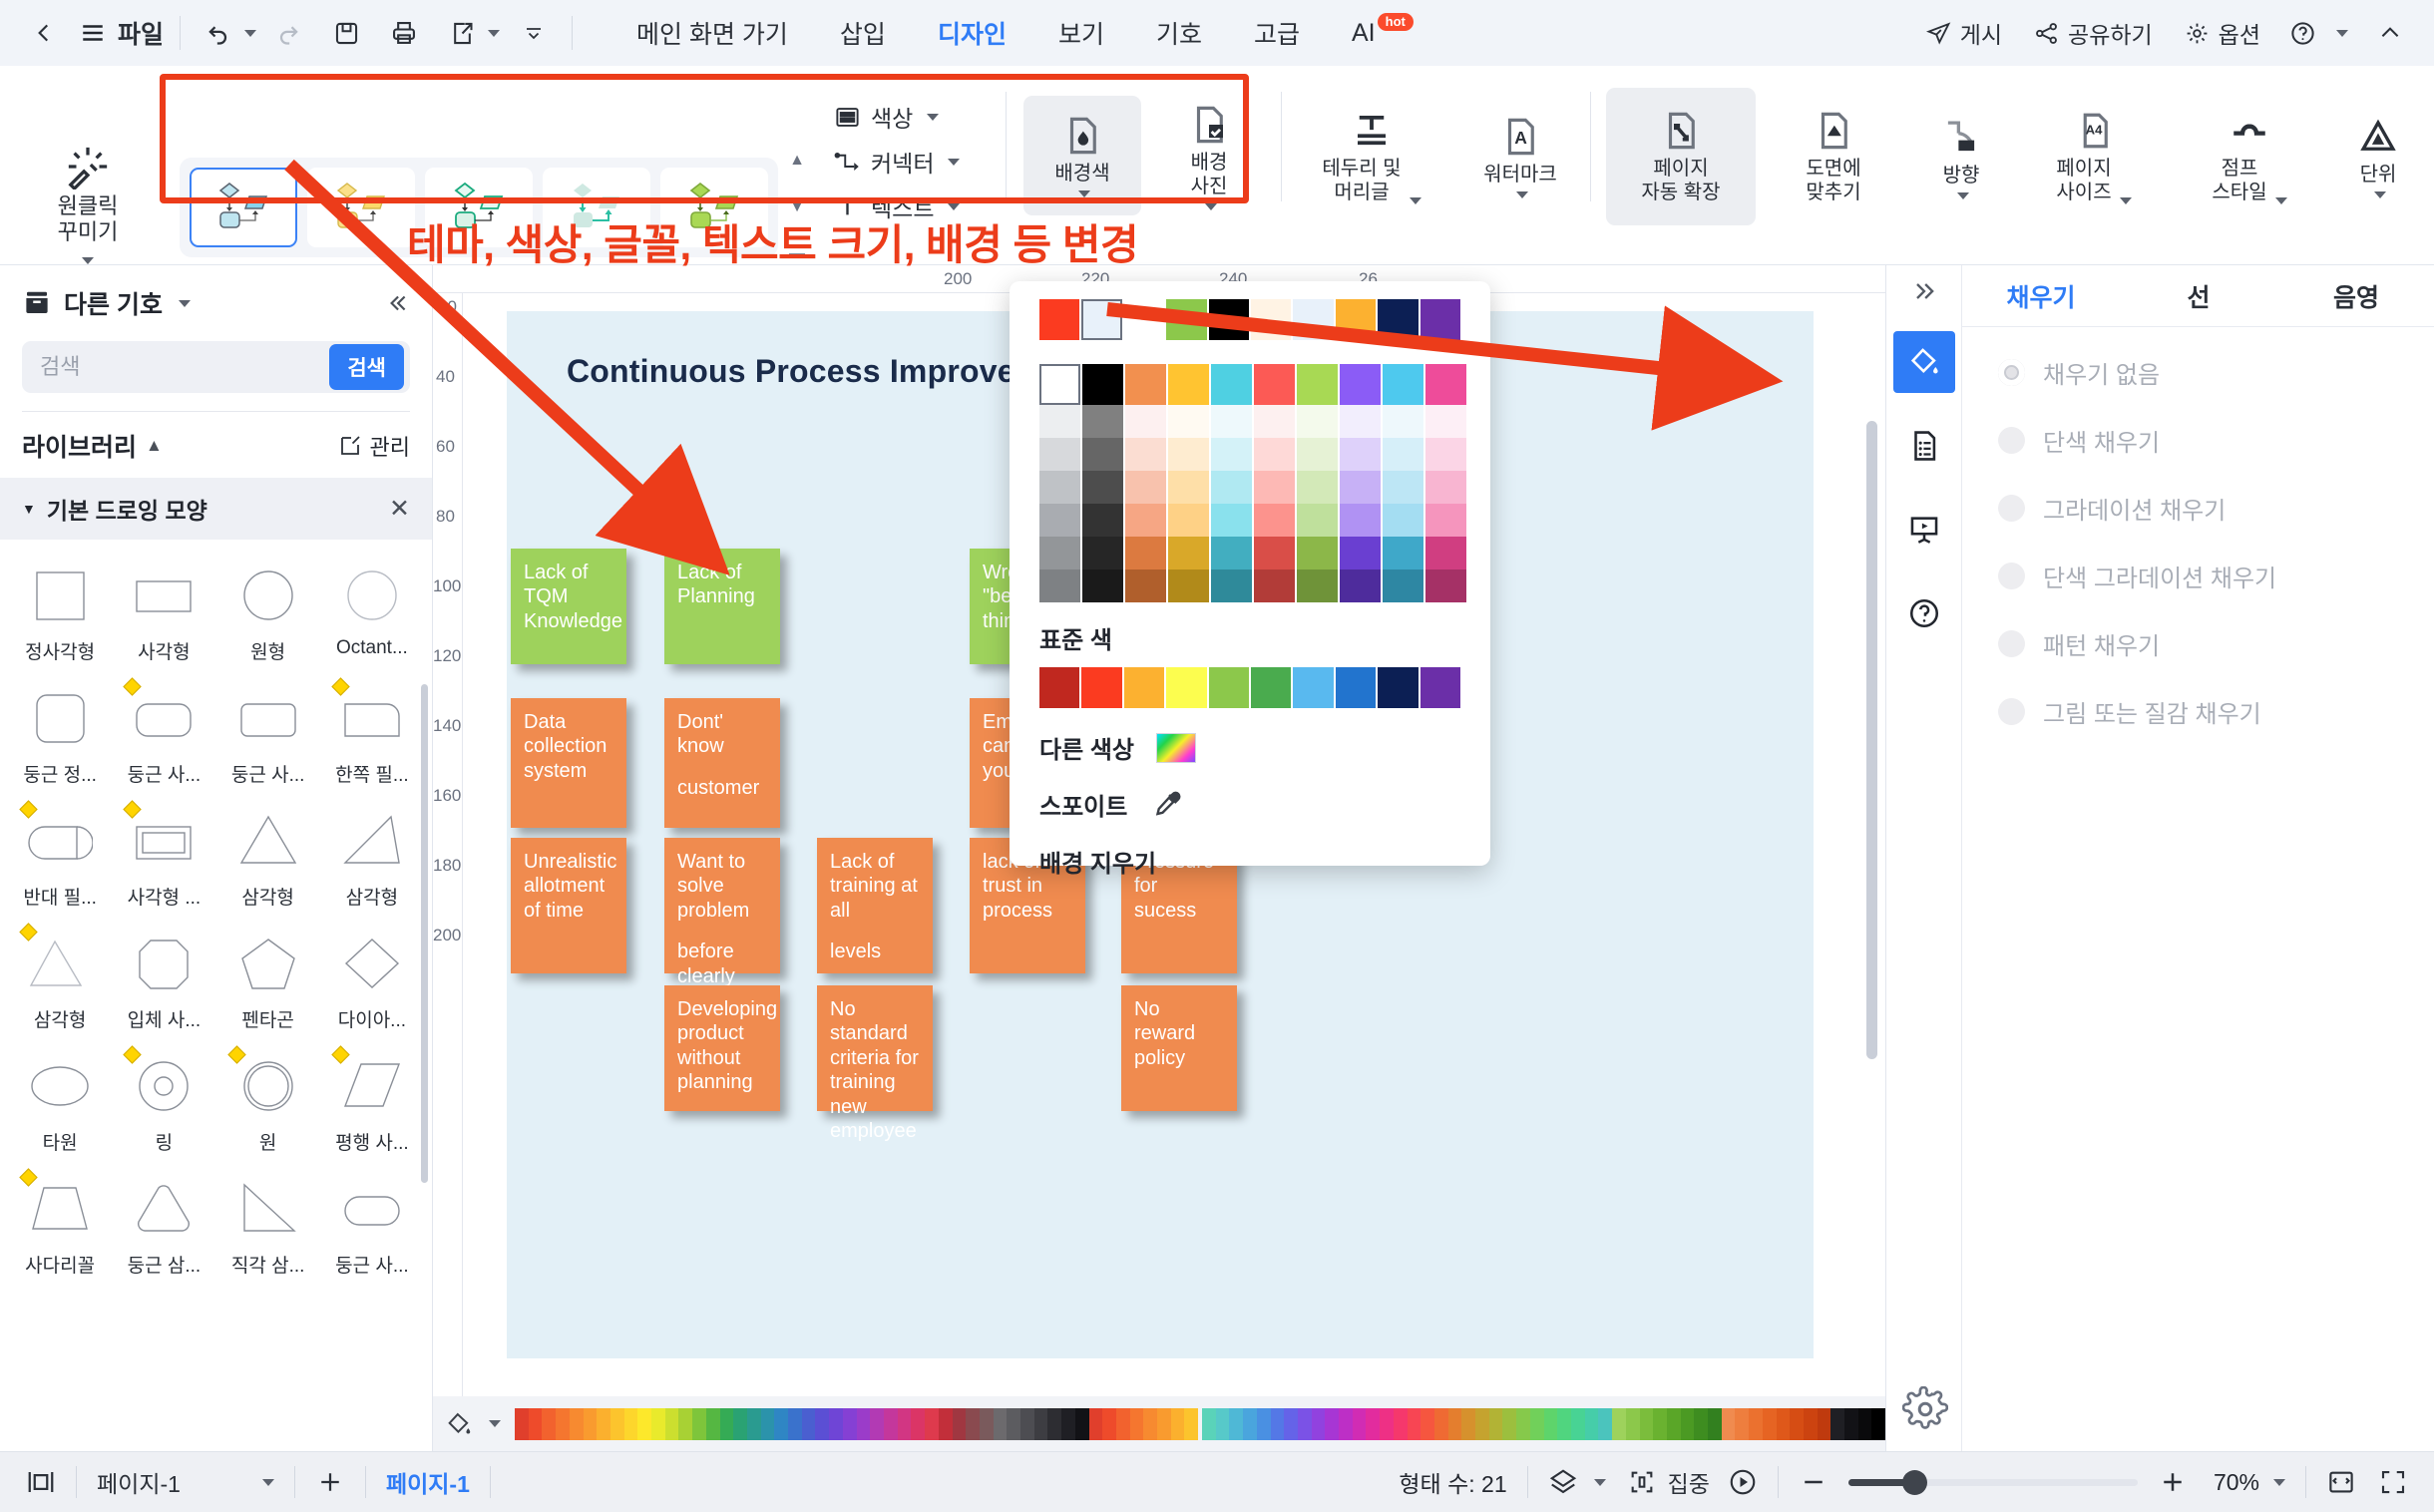 The image size is (2434, 1512). What do you see at coordinates (288, 33) in the screenshot?
I see `redo-icon` at bounding box center [288, 33].